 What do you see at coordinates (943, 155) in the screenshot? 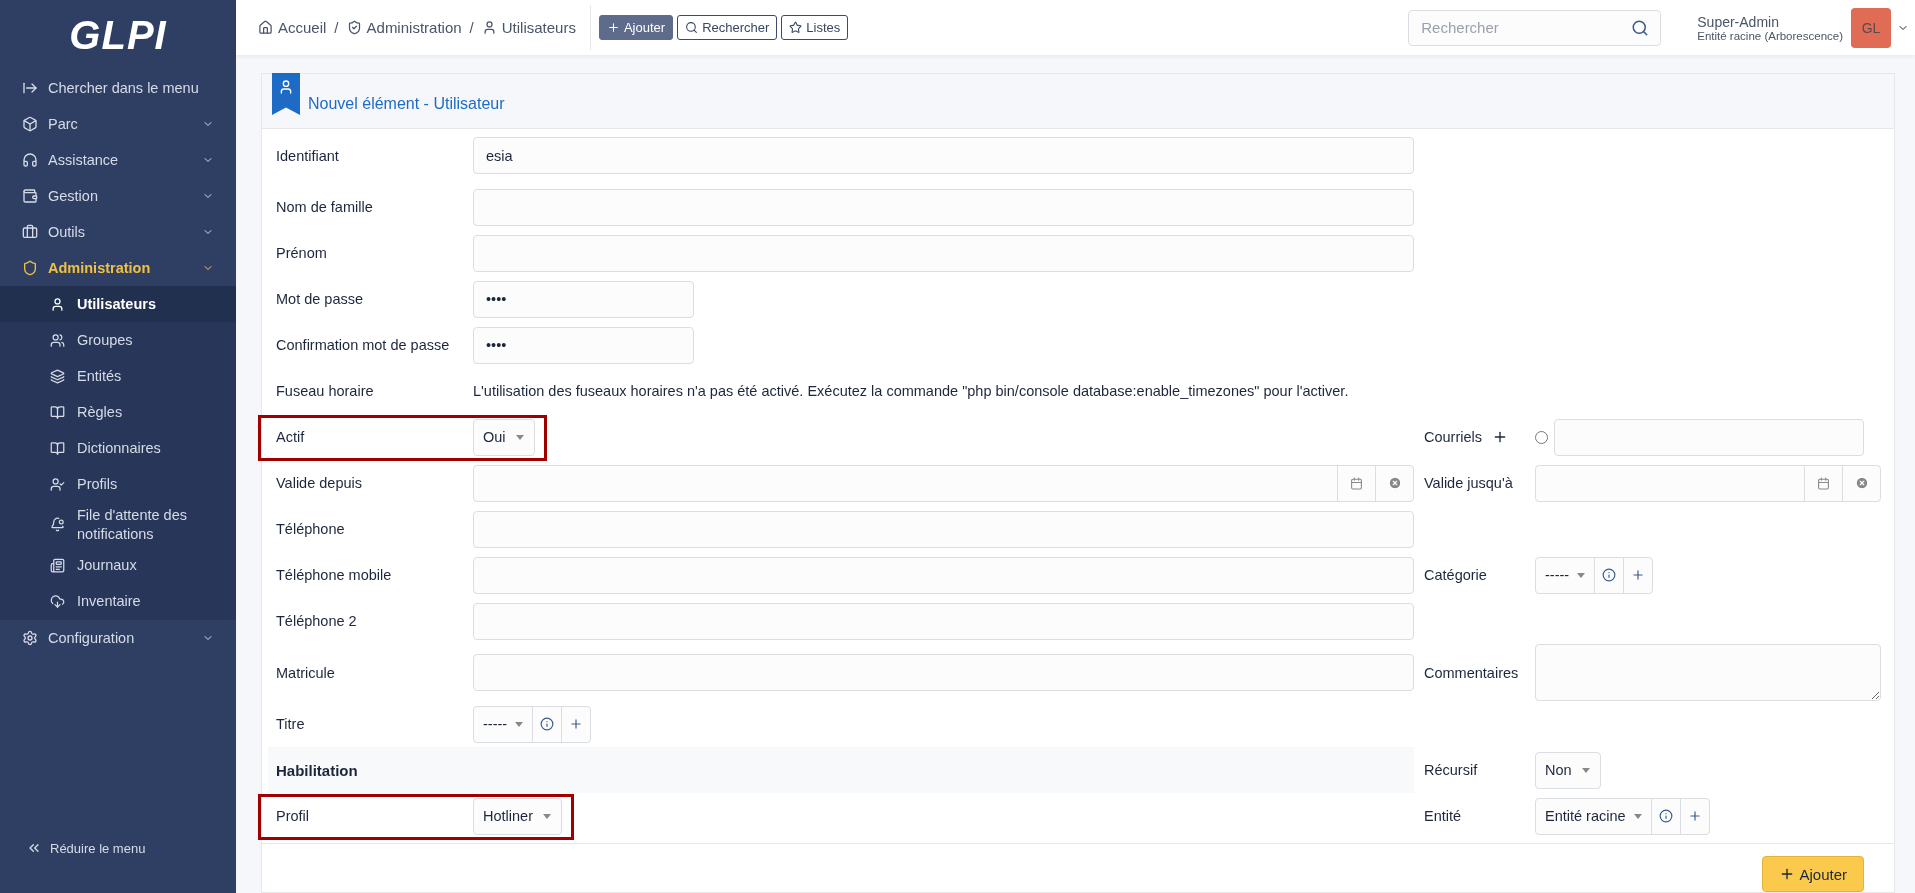
I see `text-field: esia` at bounding box center [943, 155].